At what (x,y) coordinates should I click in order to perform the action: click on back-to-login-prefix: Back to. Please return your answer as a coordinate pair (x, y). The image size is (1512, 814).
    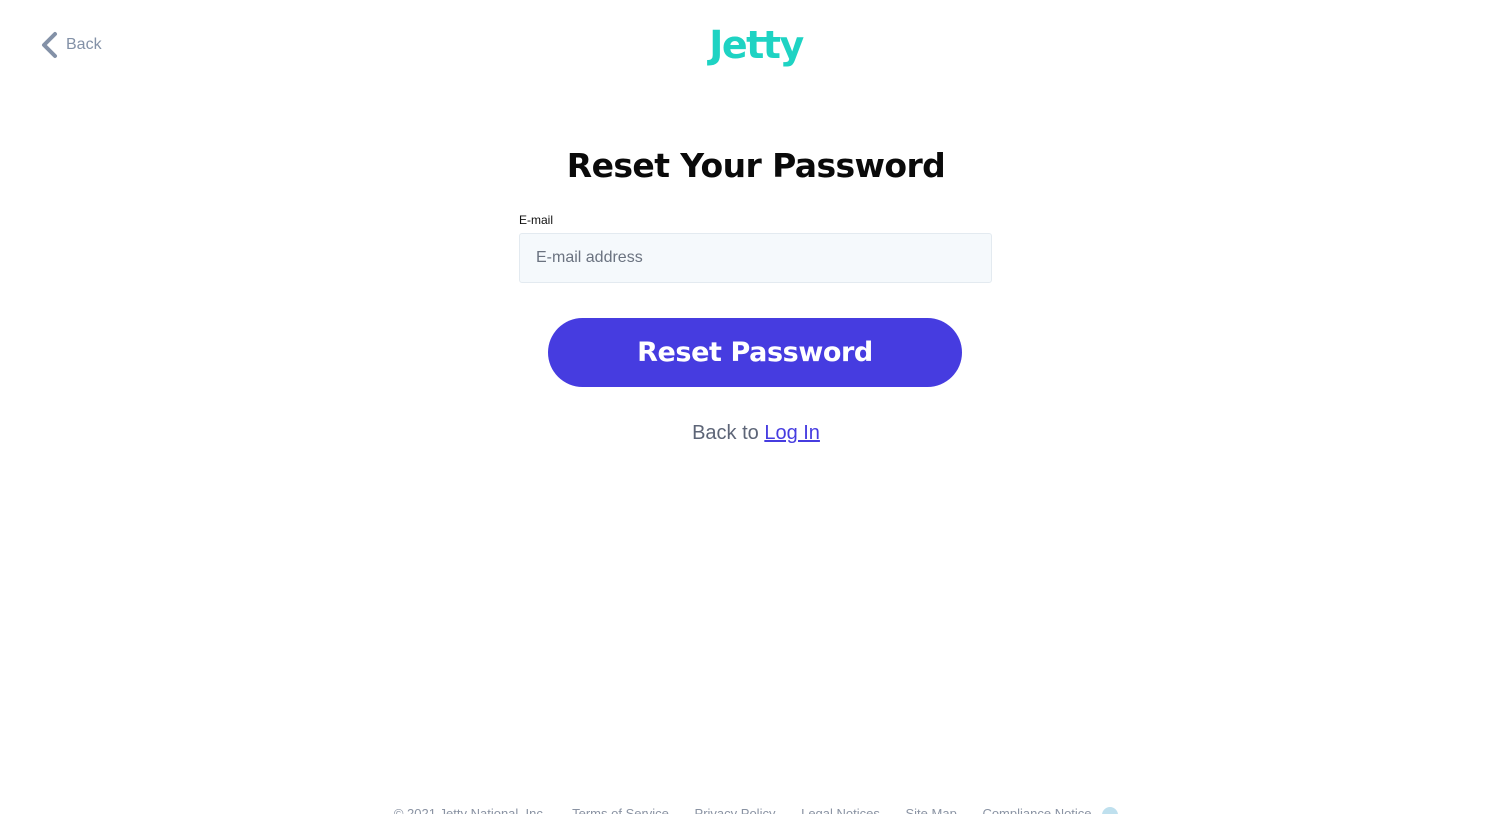
    Looking at the image, I should click on (728, 433).